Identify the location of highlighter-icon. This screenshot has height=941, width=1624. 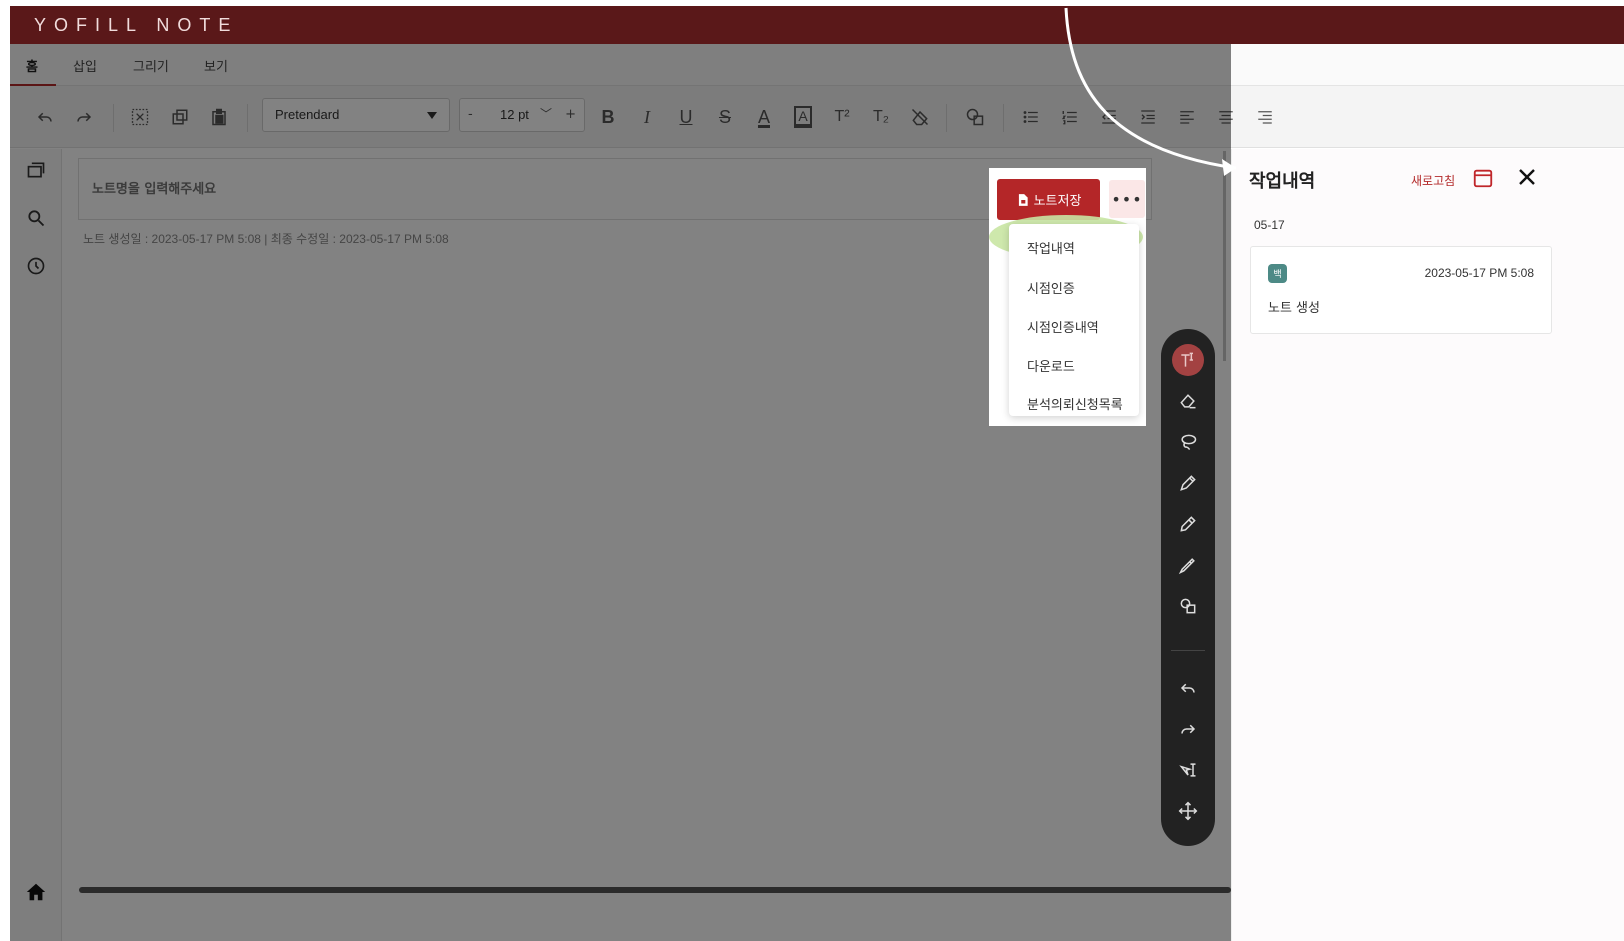
(1186, 566).